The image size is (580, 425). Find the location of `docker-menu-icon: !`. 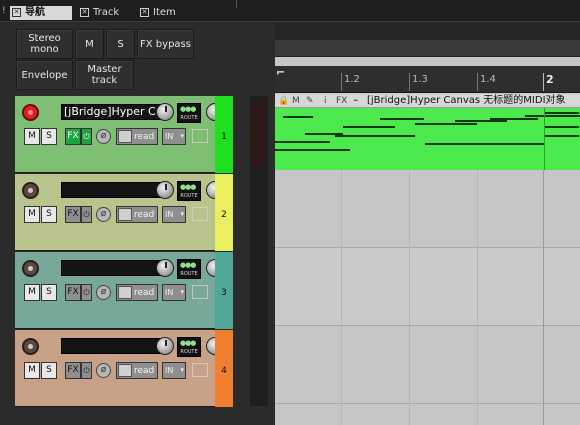

docker-menu-icon: ! is located at coordinates (5, 11).